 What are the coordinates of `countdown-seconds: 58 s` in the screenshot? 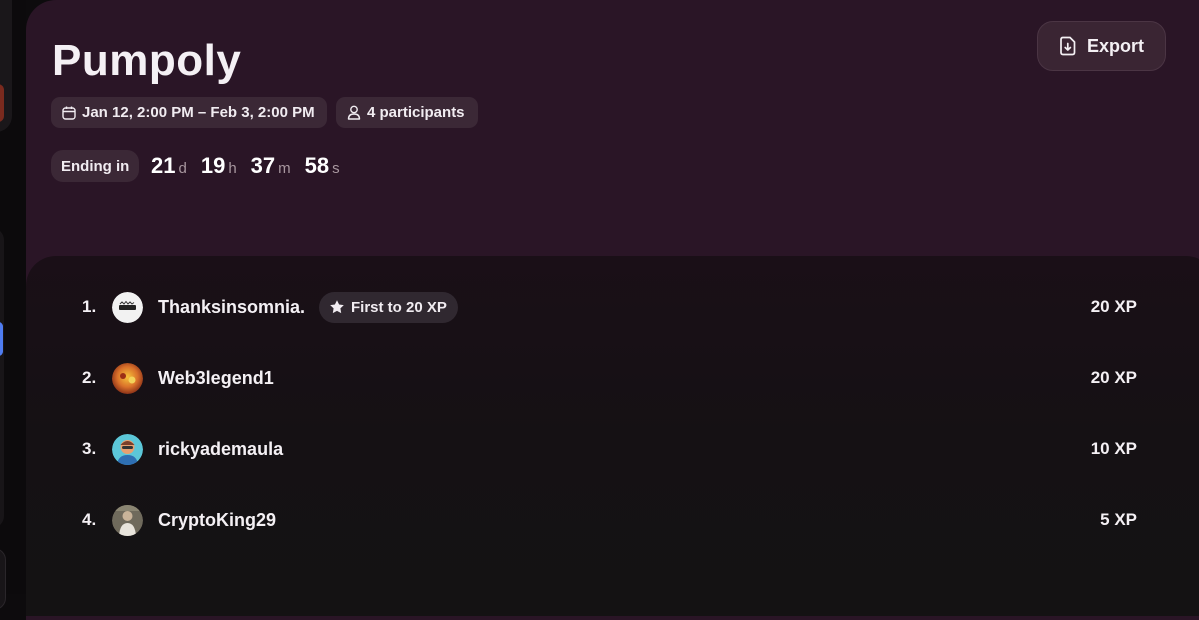 It's located at (322, 165).